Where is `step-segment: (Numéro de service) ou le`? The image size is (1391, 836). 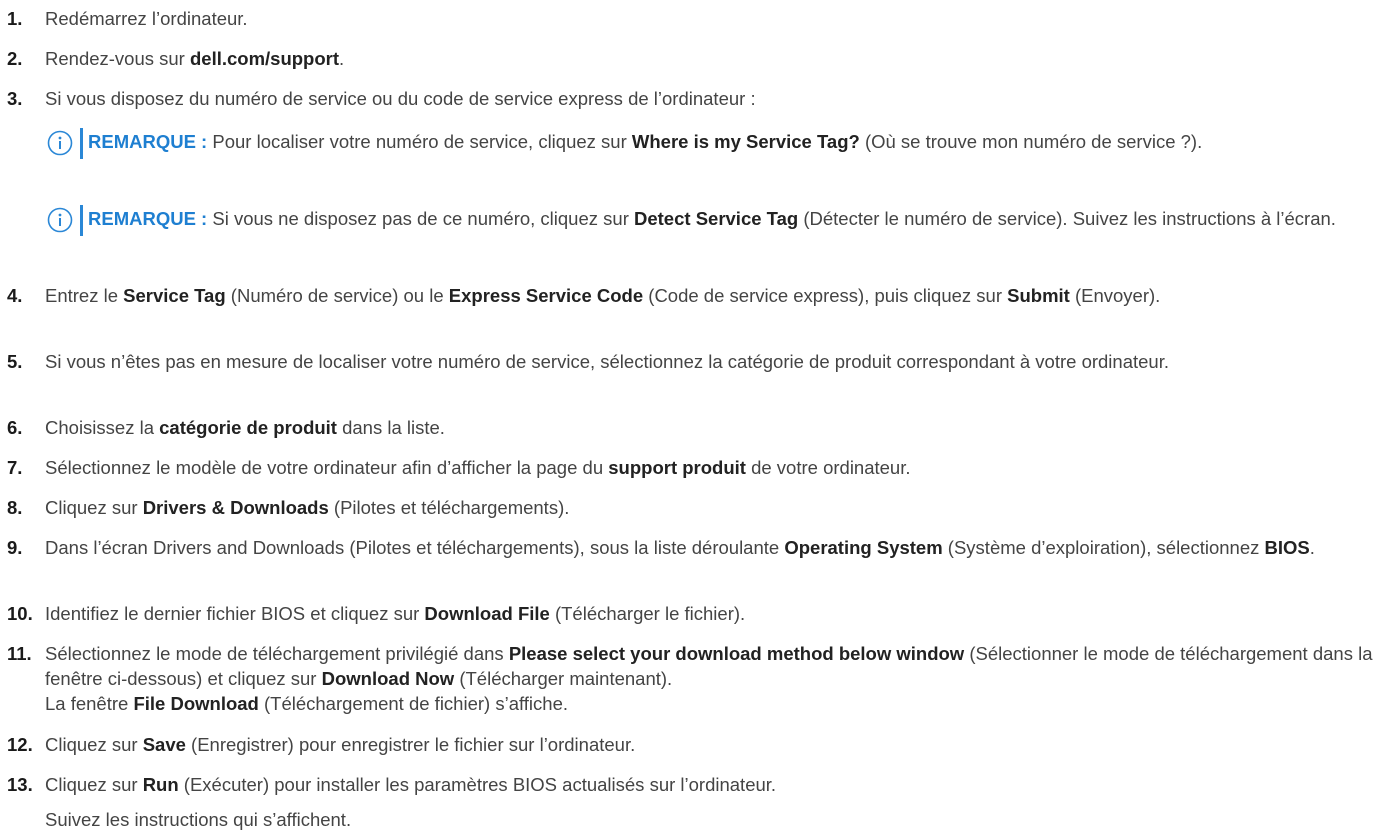
step-segment: (Numéro de service) ou le is located at coordinates (337, 295).